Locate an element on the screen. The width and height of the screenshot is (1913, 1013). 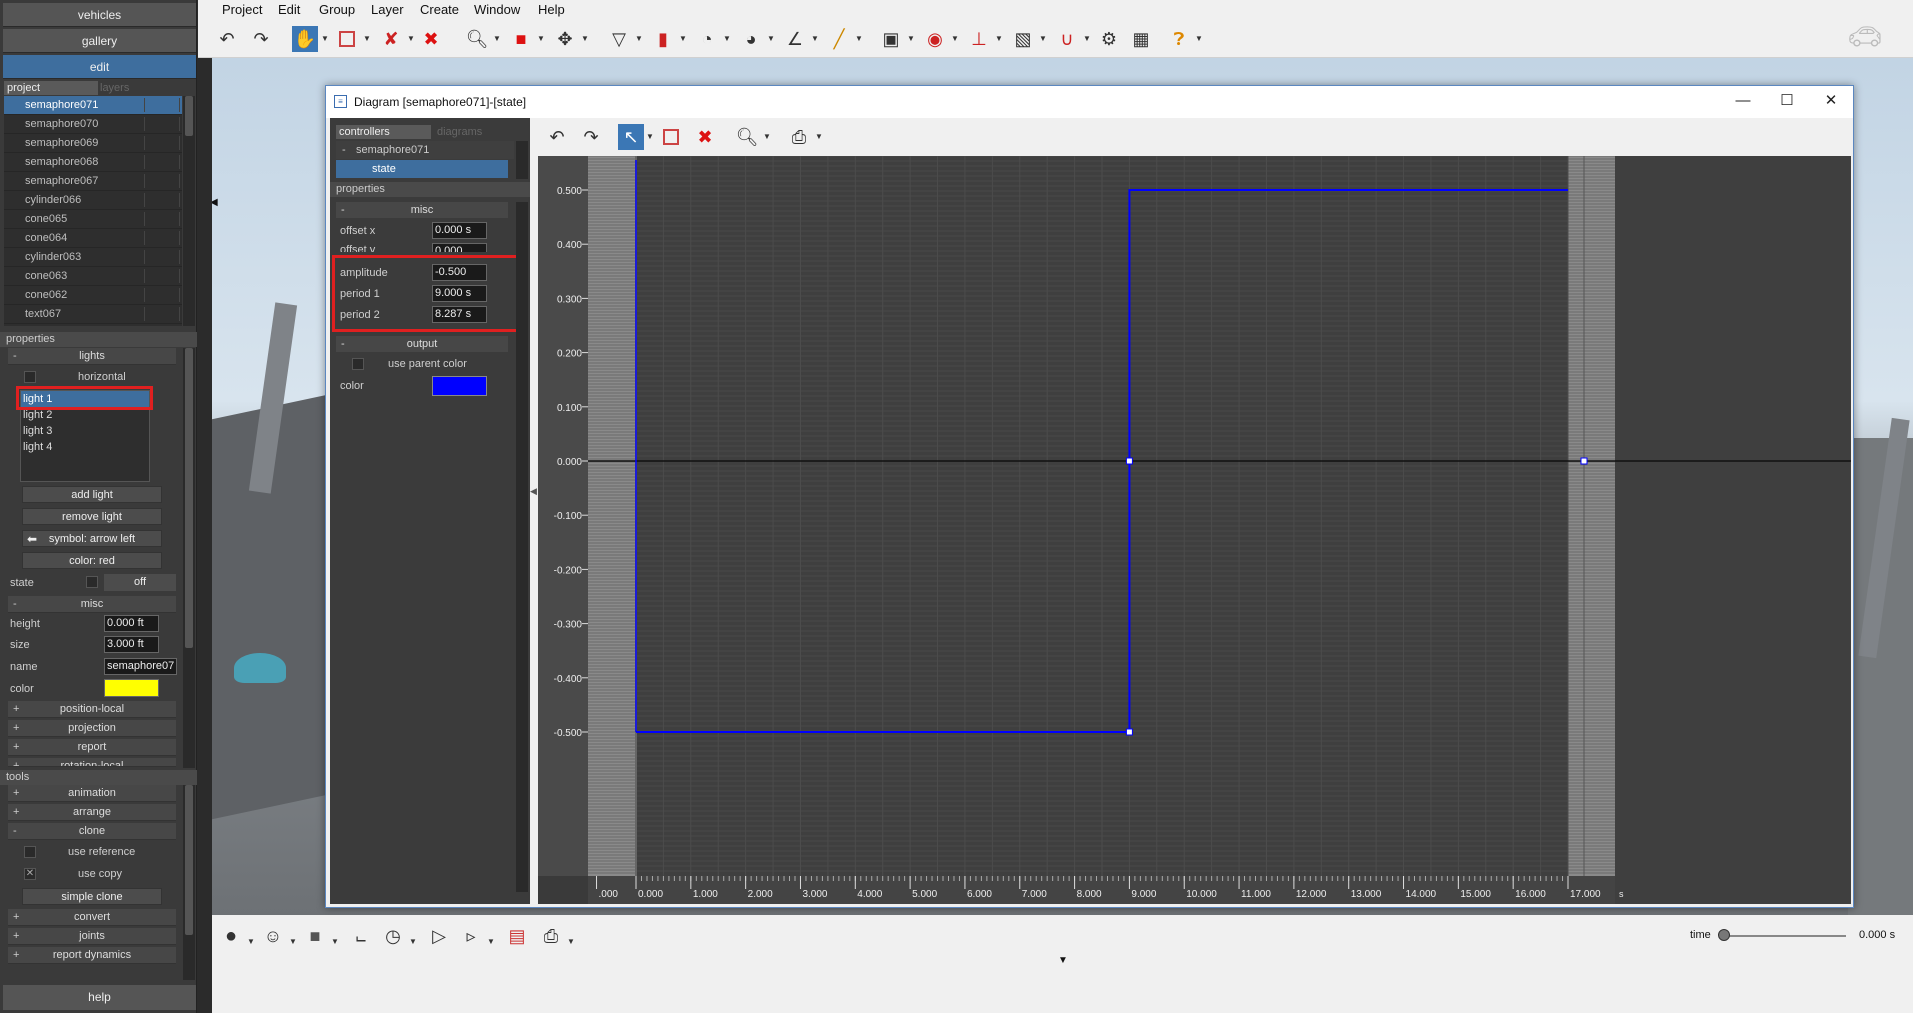
axes-icon: ⊥ is located at coordinates (979, 39).